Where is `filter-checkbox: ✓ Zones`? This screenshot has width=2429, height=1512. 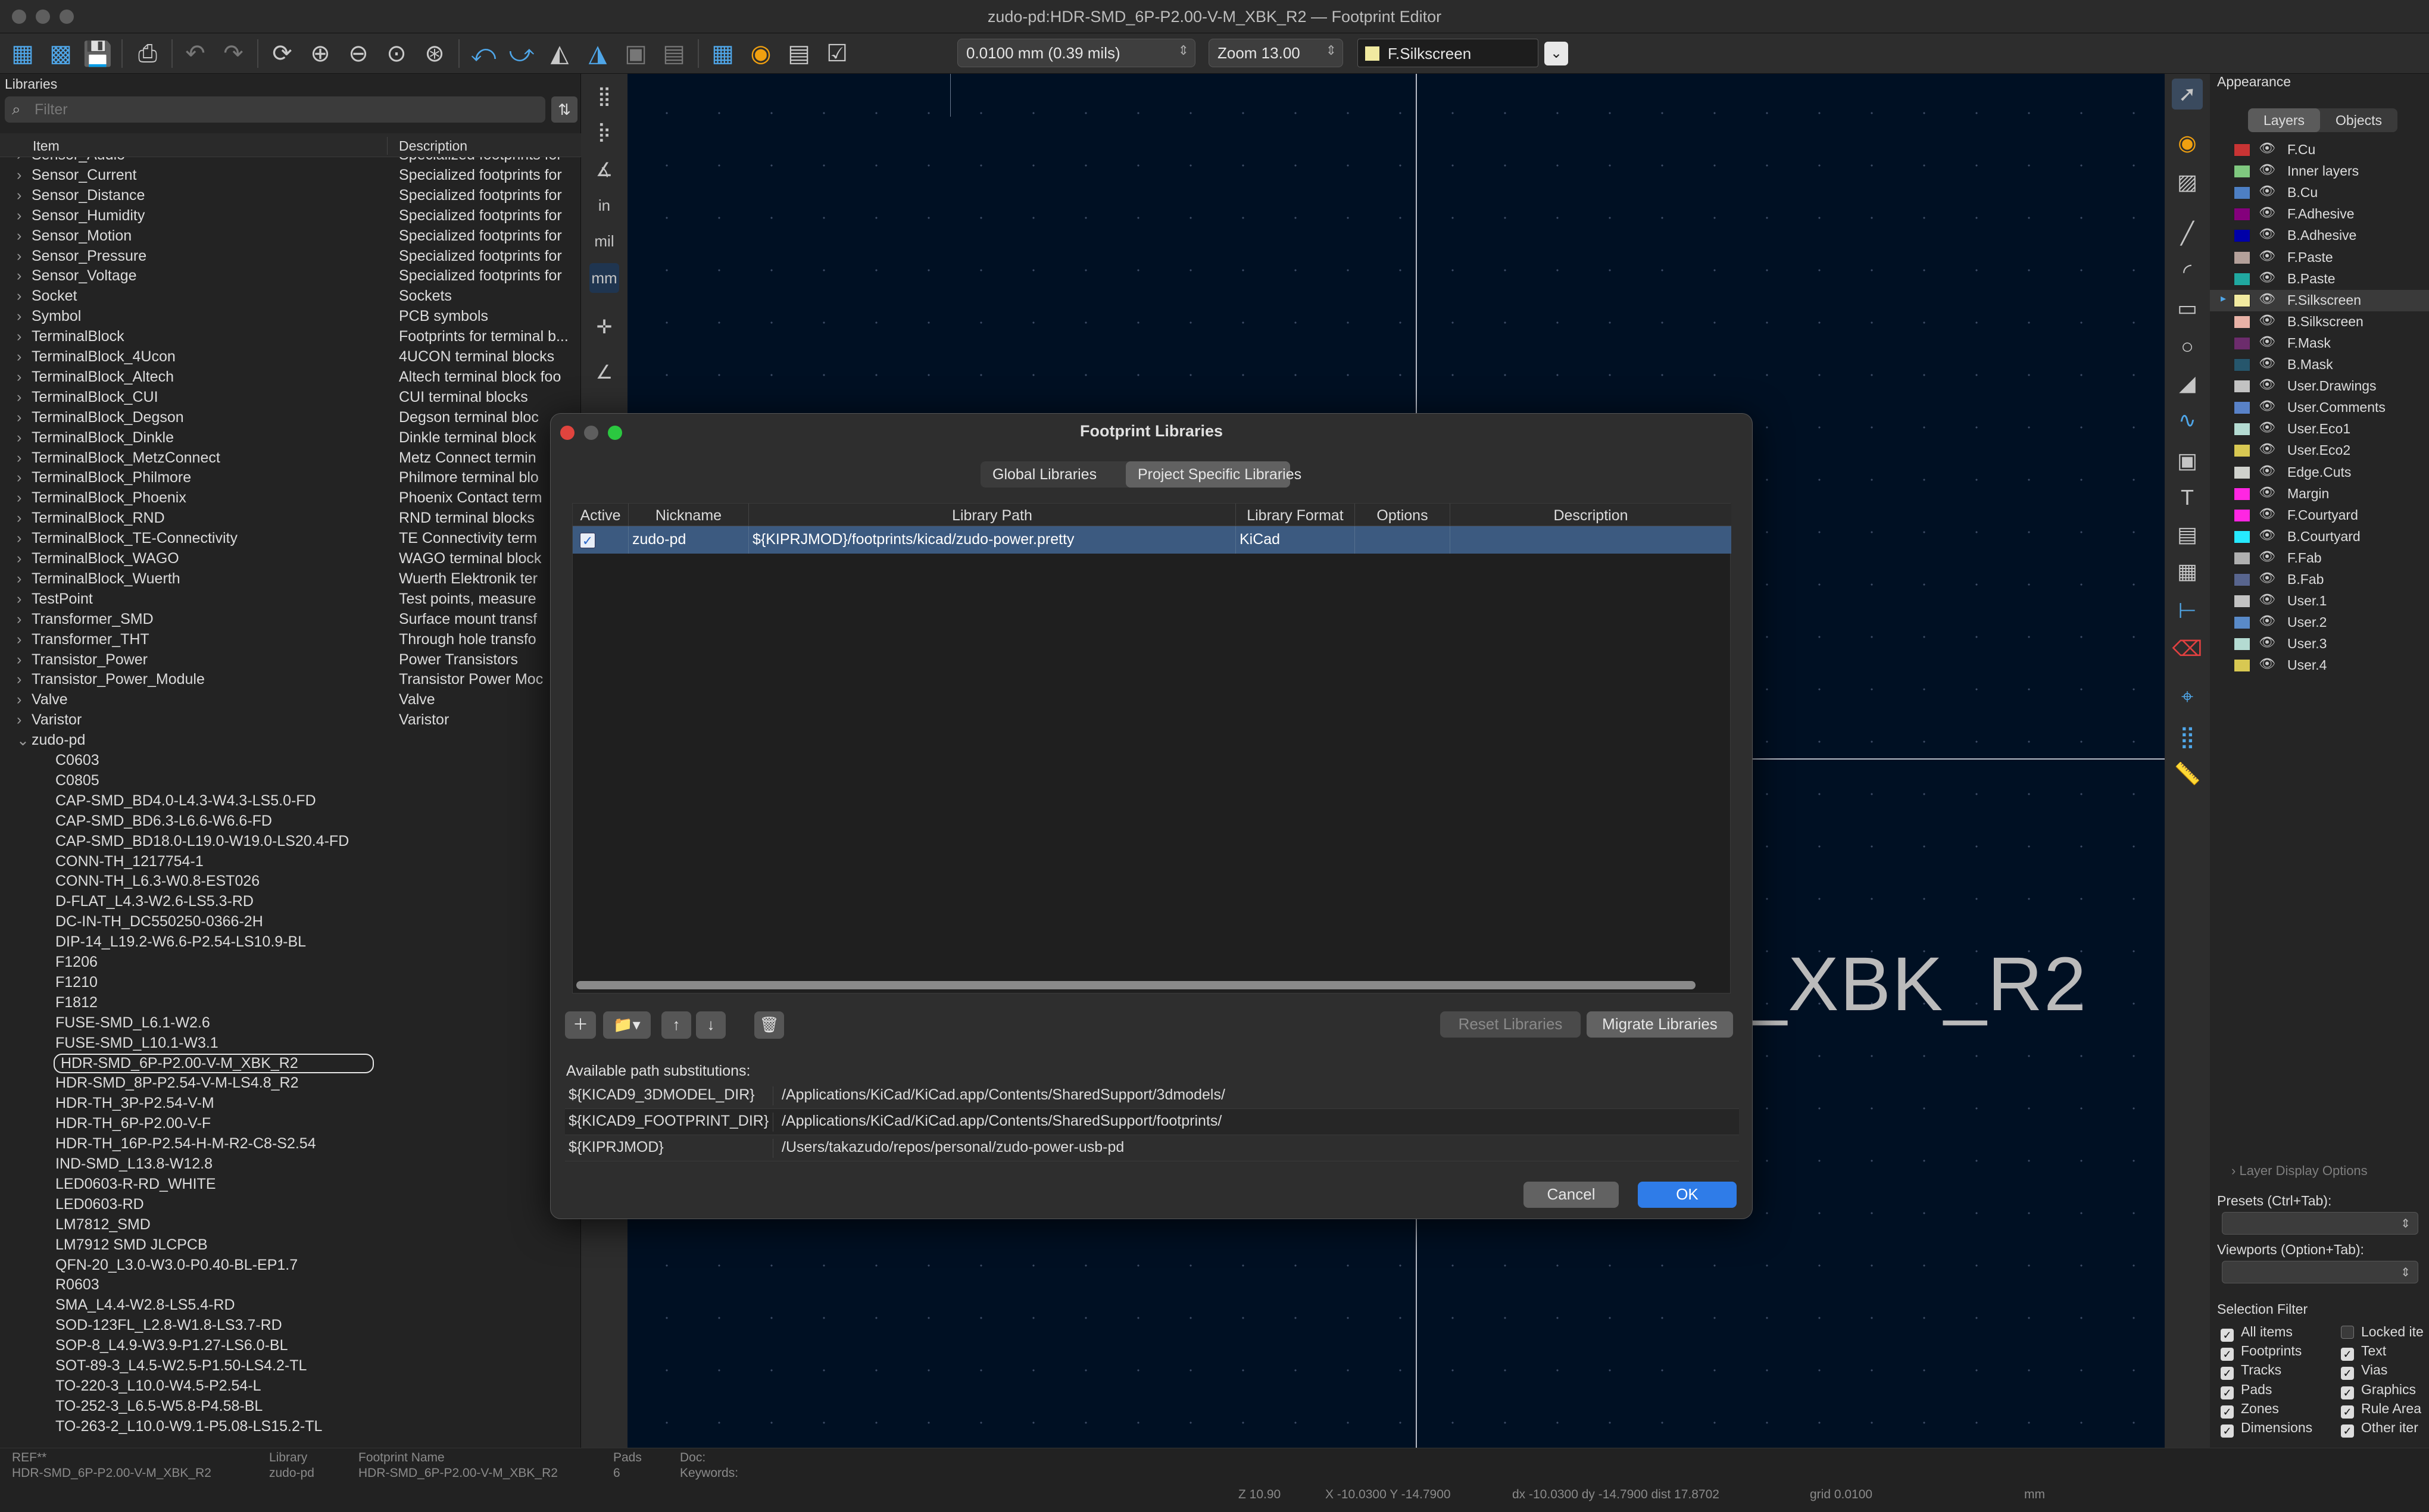
filter-checkbox: ✓ Zones is located at coordinates (2250, 1410).